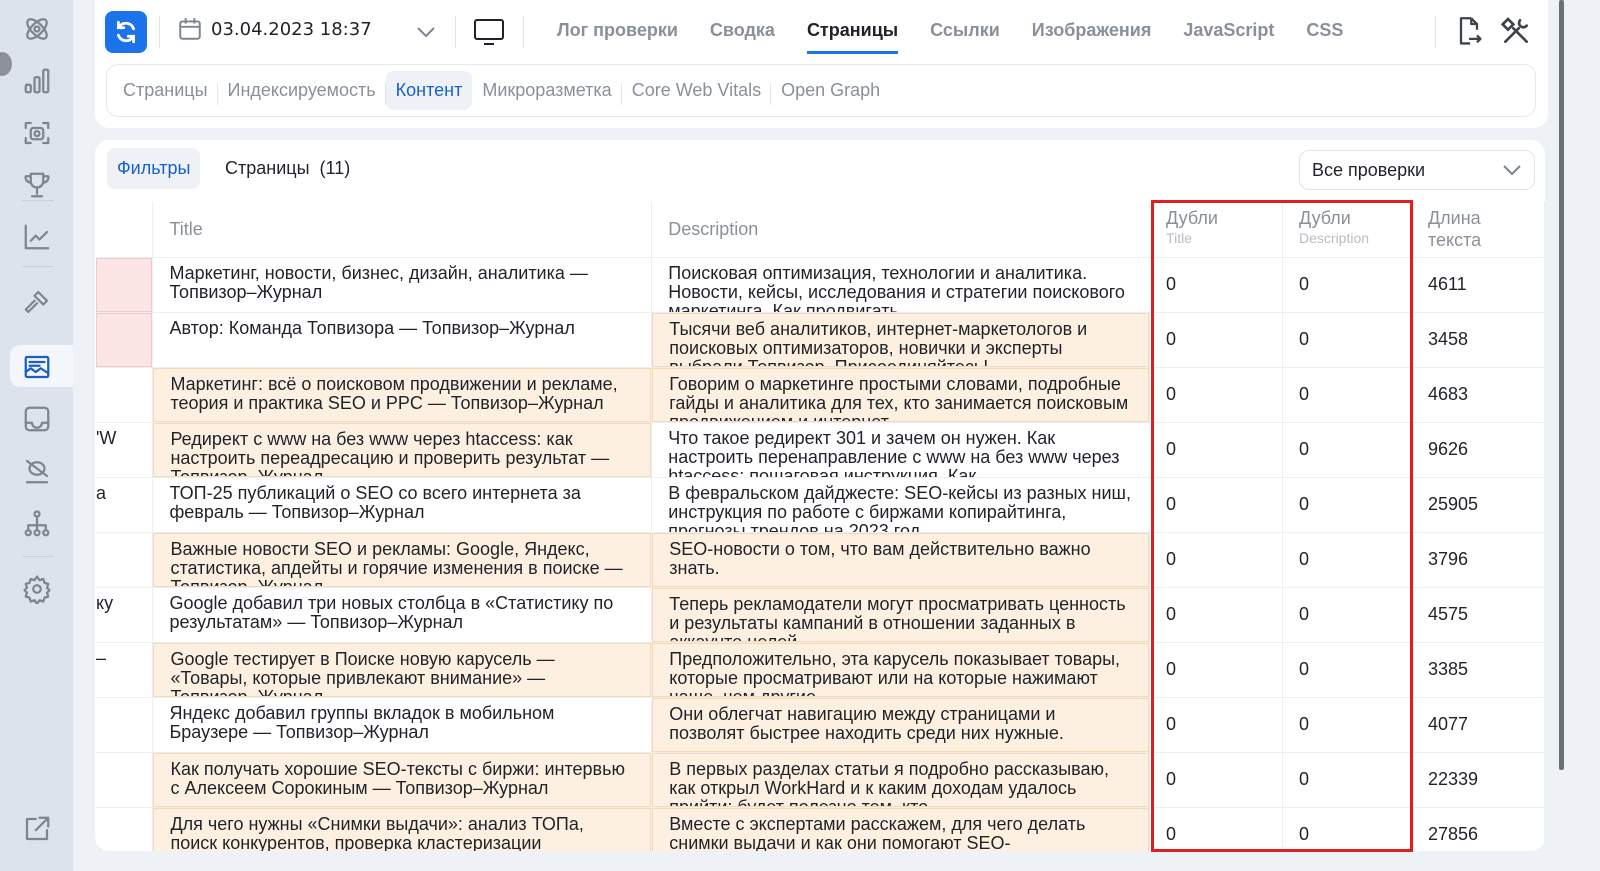 The width and height of the screenshot is (1600, 871). Describe the element at coordinates (165, 90) in the screenshot. I see `subtab-0: Страницы` at that location.